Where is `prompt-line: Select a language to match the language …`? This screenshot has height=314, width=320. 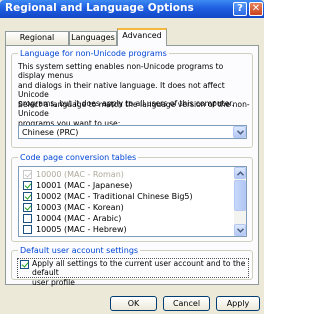
prompt-line: Select a language to match the language … is located at coordinates (134, 109).